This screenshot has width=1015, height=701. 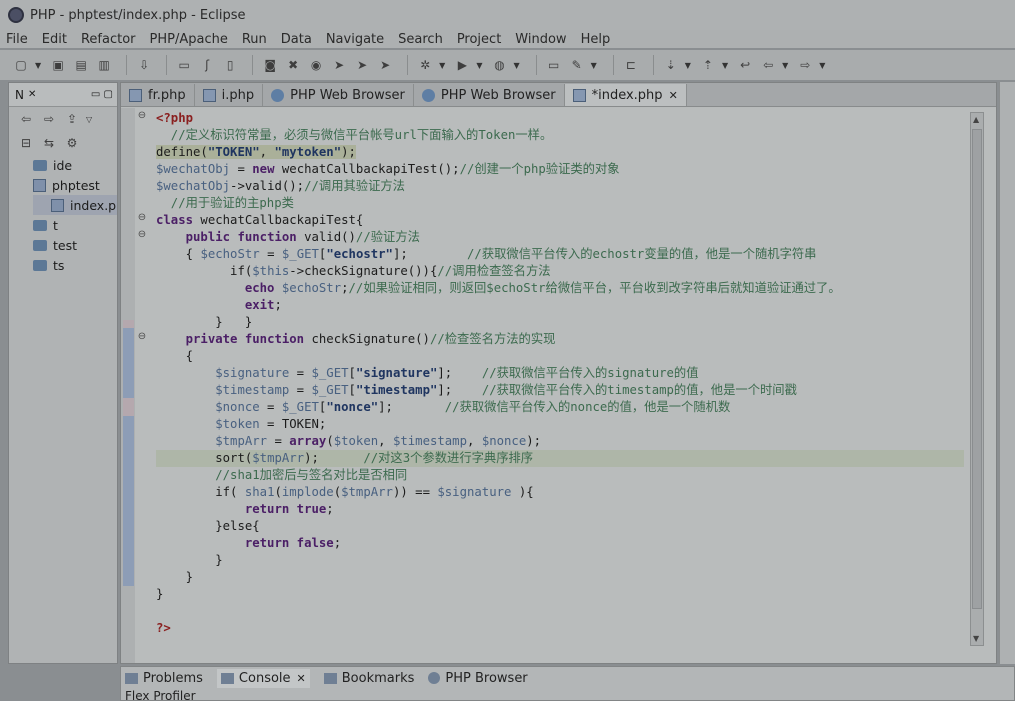 I want to click on download-icon: ⇩, so click(x=144, y=65).